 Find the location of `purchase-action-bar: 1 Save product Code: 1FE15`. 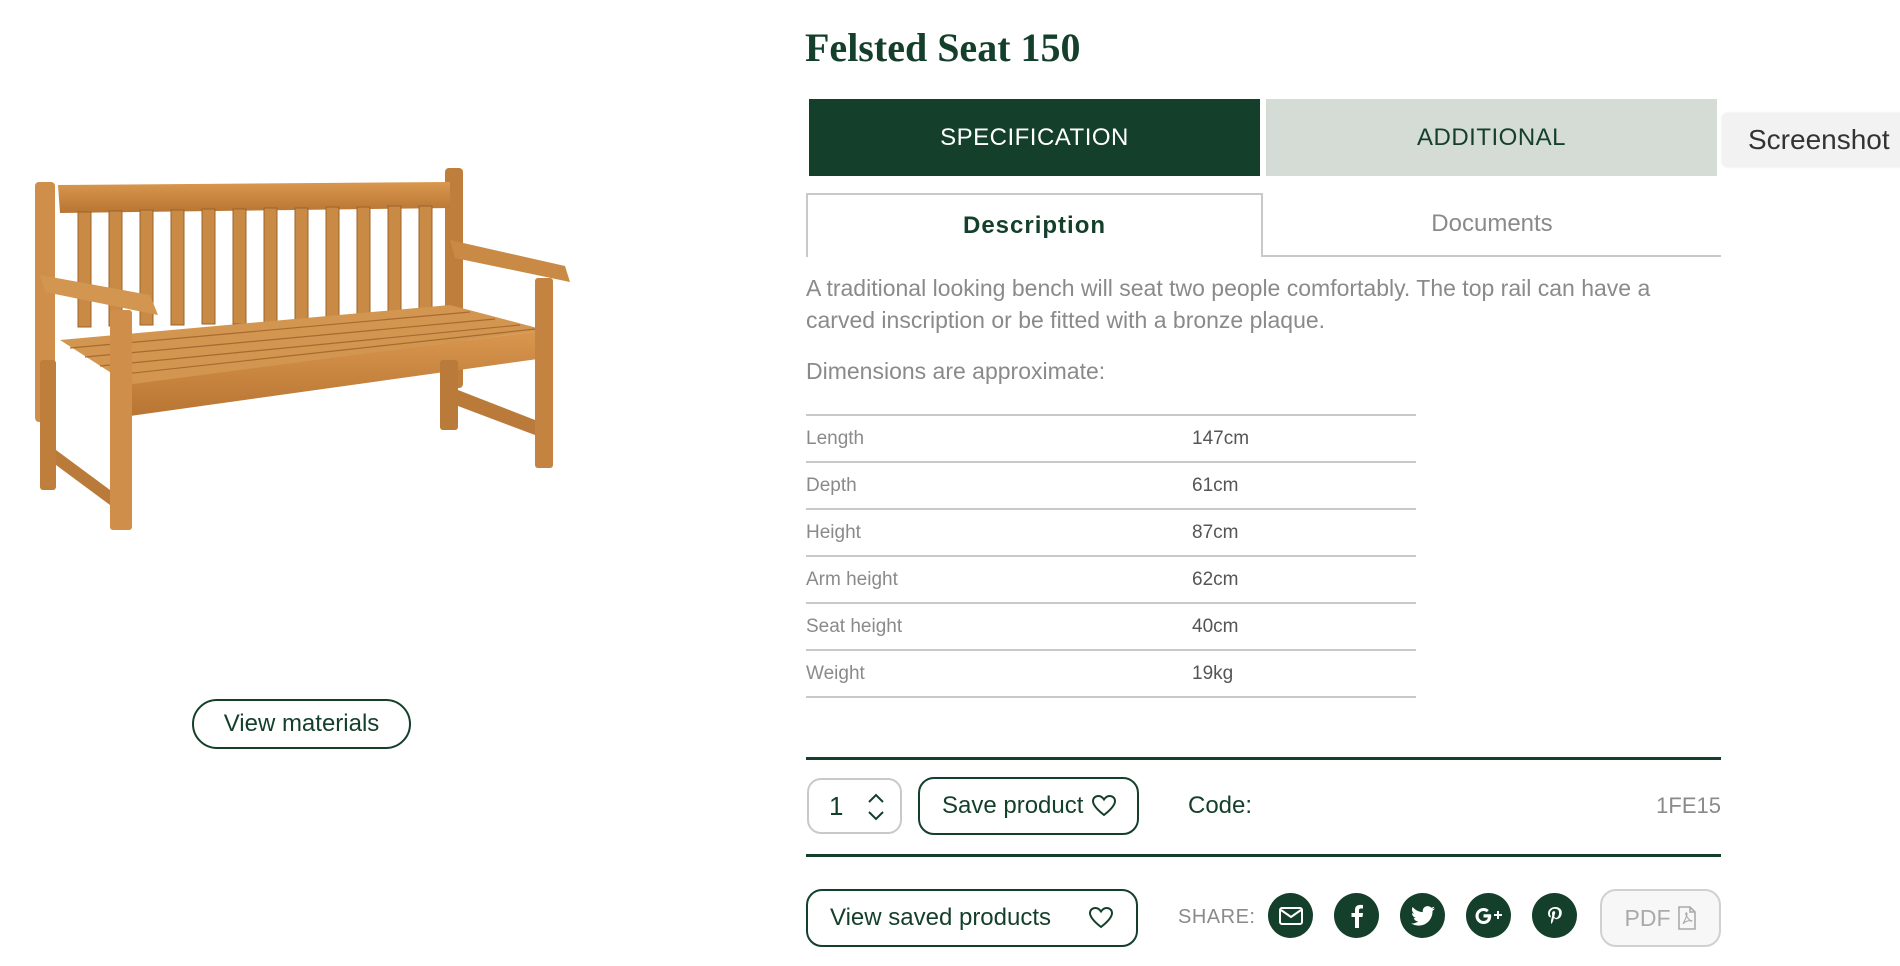

purchase-action-bar: 1 Save product Code: 1FE15 is located at coordinates (1263, 807).